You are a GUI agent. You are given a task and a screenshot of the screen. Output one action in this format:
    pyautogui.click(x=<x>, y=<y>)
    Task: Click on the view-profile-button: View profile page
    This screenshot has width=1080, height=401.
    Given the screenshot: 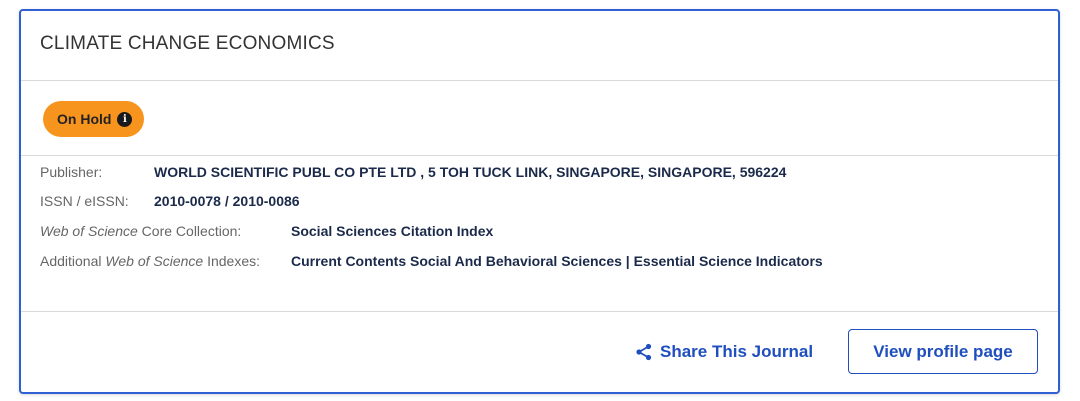 What is the action you would take?
    pyautogui.click(x=943, y=351)
    